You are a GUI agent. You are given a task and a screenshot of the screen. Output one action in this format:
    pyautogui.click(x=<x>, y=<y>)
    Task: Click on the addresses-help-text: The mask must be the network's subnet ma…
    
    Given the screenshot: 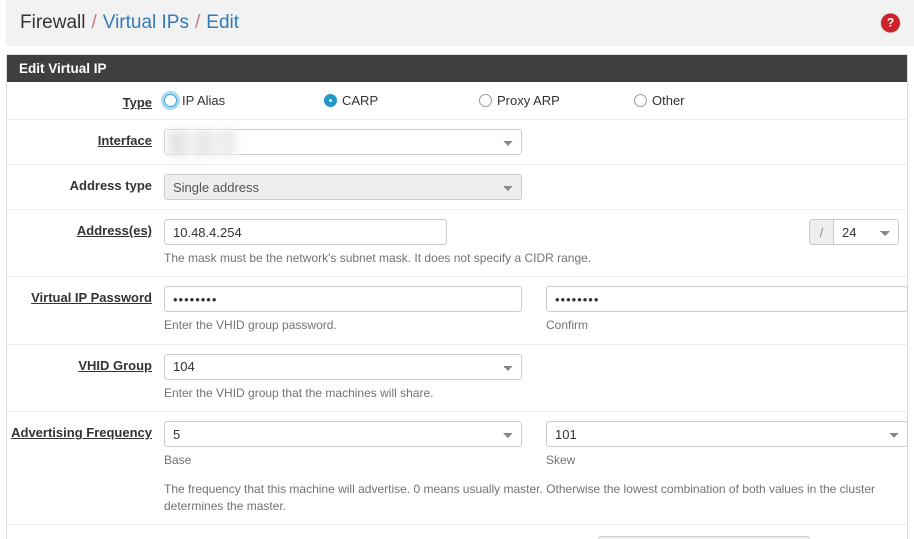 What is the action you would take?
    pyautogui.click(x=378, y=258)
    